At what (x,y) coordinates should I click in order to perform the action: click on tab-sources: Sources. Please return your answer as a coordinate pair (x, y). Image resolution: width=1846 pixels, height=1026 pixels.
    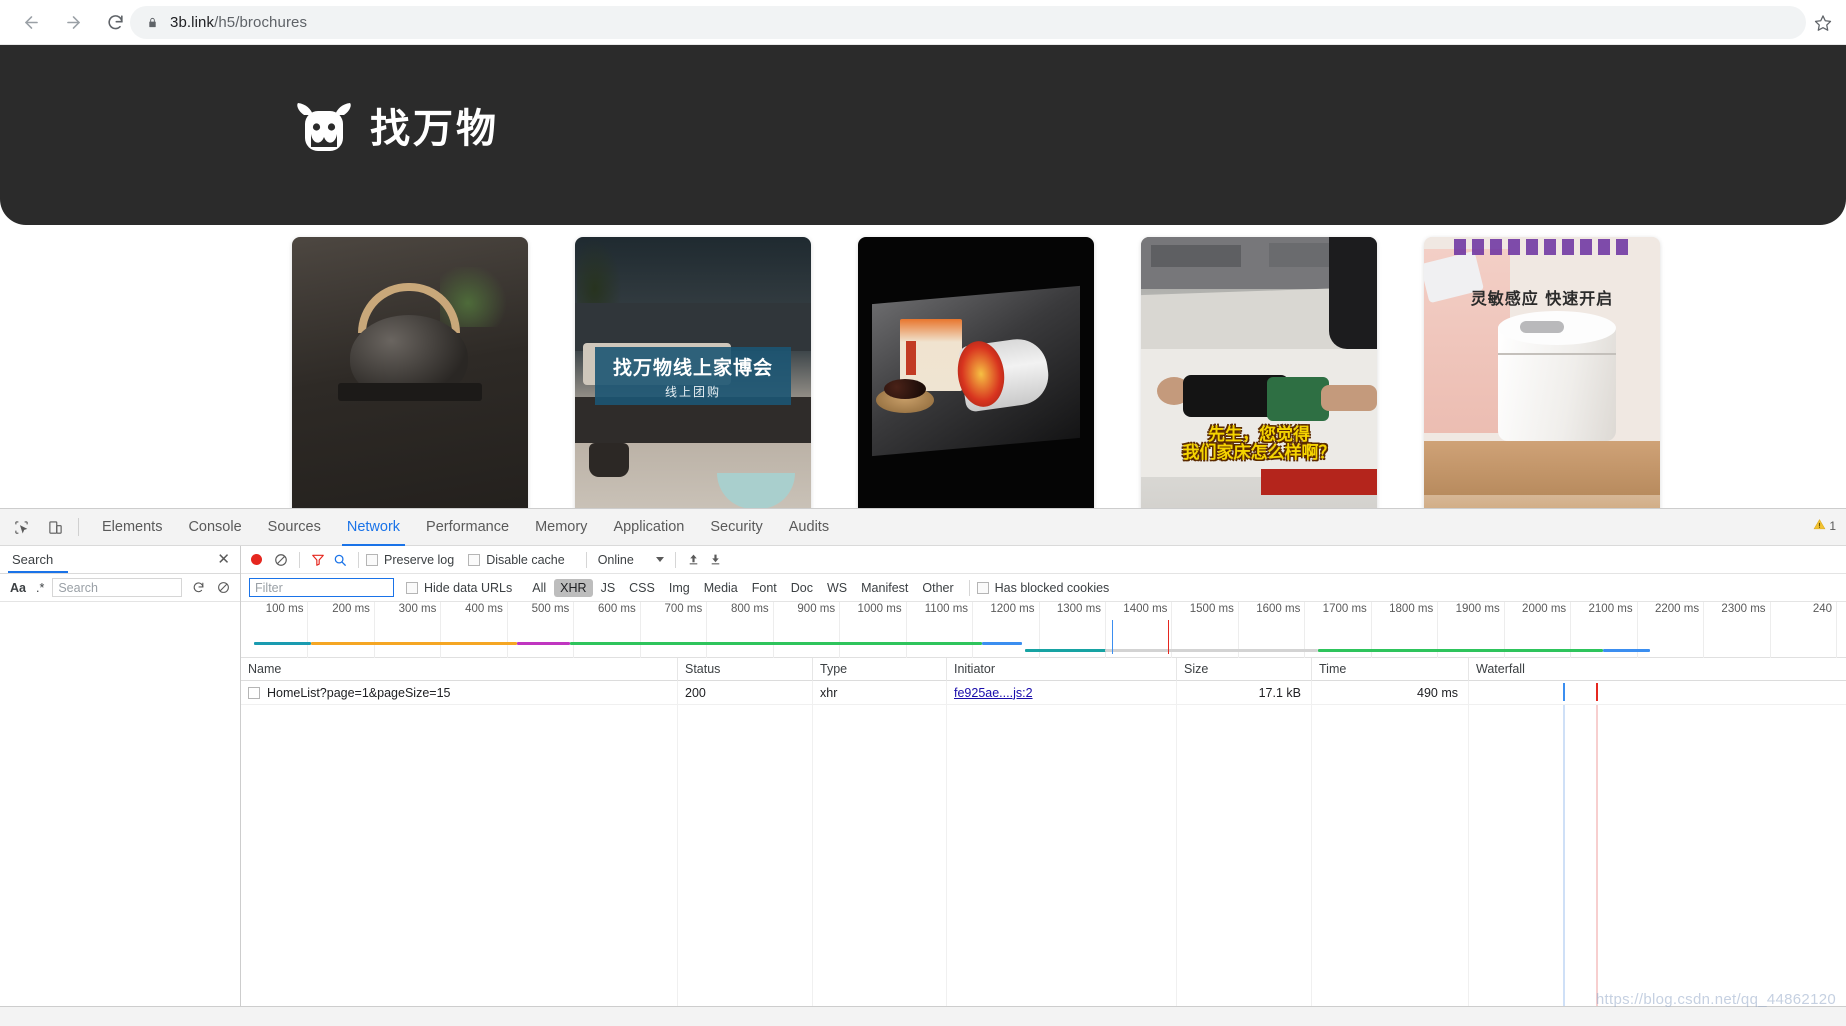
    Looking at the image, I should click on (294, 527).